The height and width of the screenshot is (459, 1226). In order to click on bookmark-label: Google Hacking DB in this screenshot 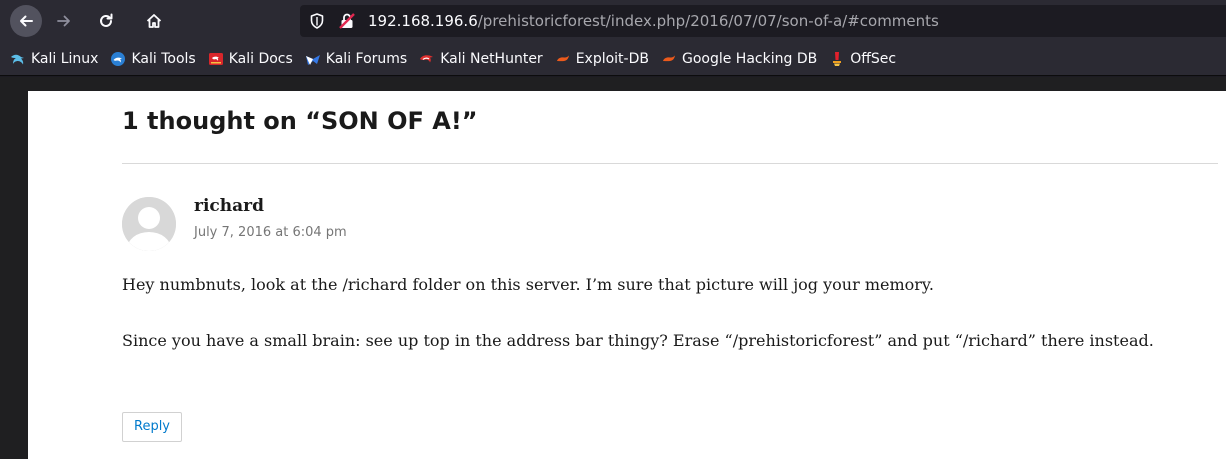, I will do `click(749, 58)`.